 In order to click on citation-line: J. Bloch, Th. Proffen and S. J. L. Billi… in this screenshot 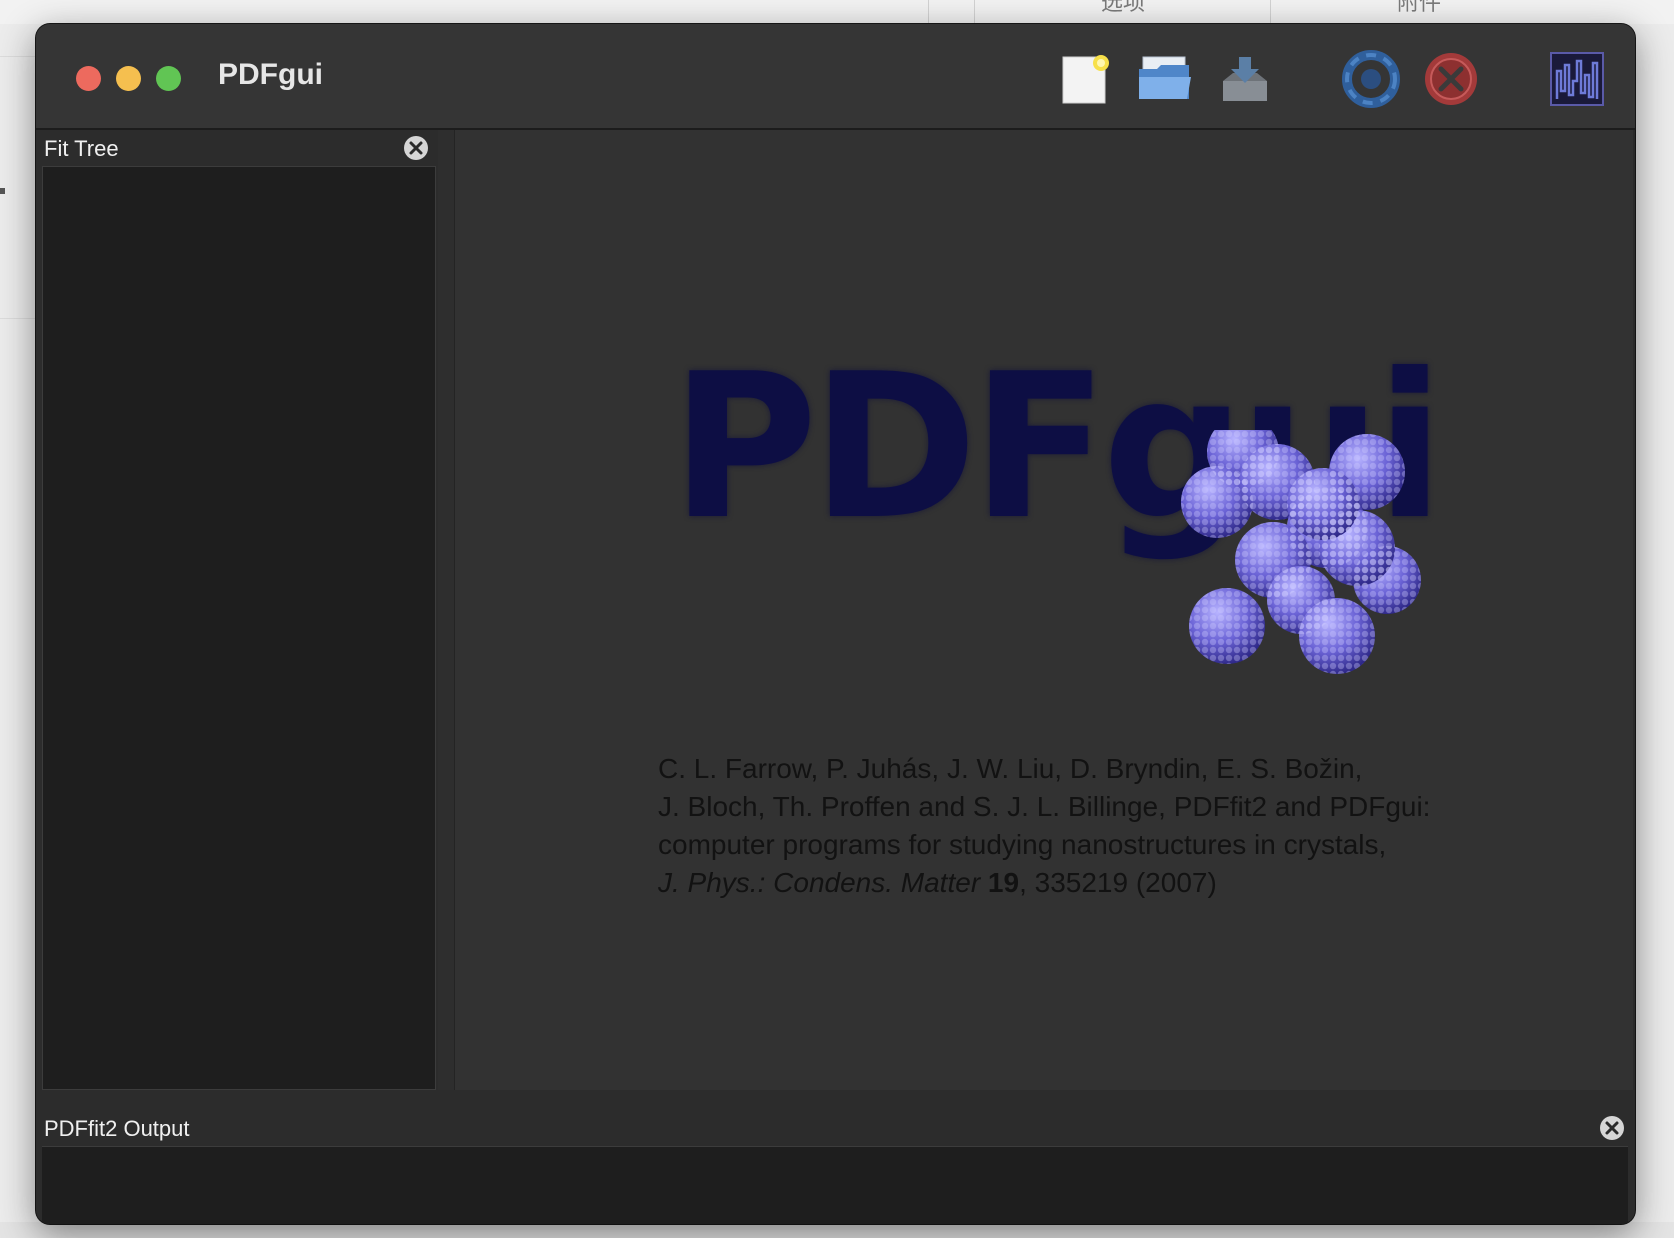, I will do `click(1044, 806)`.